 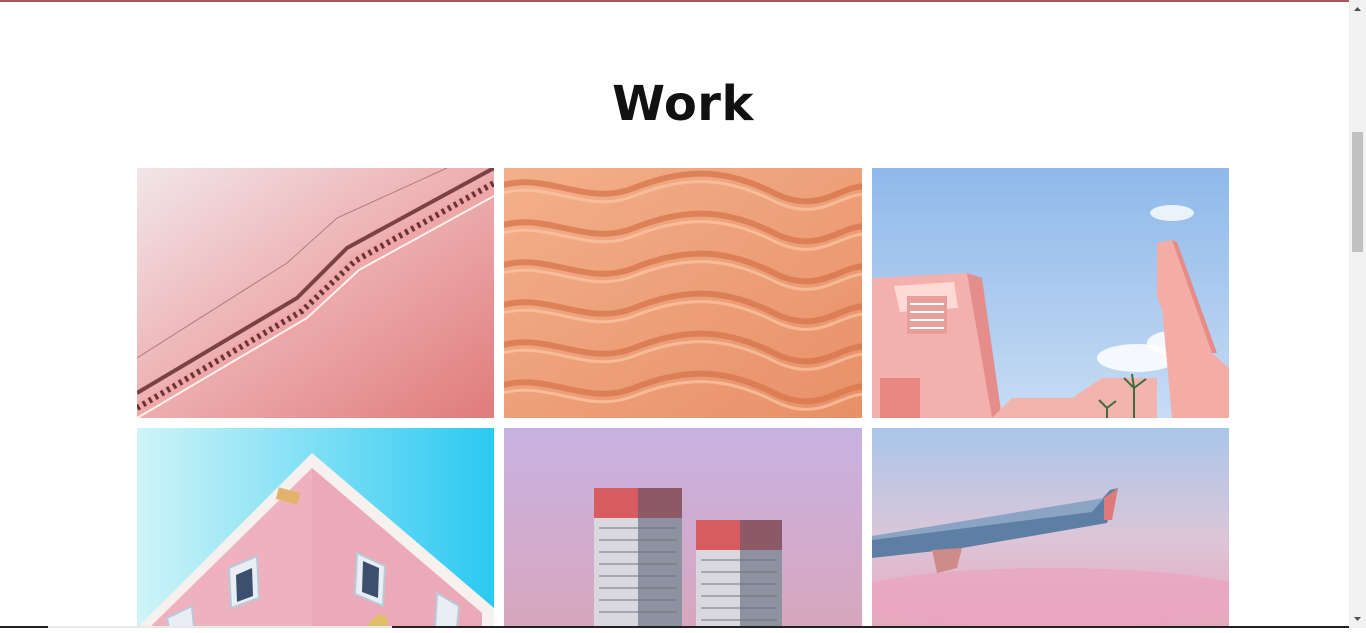 What do you see at coordinates (1357, 314) in the screenshot?
I see `vertical-scrollbar` at bounding box center [1357, 314].